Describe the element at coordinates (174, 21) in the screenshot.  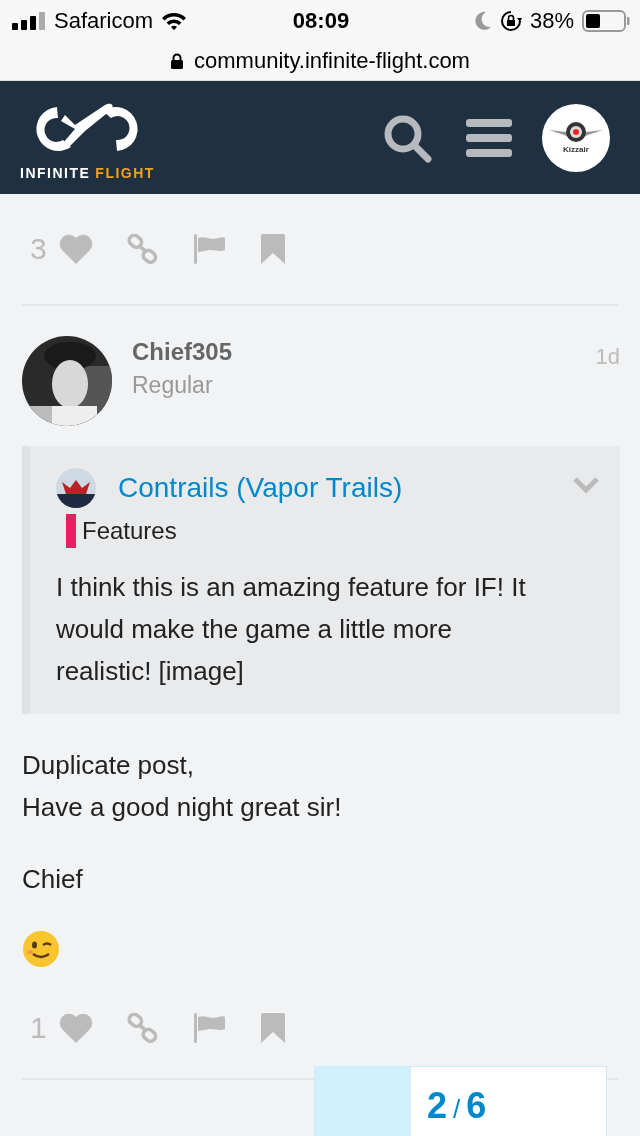
I see `wifi-icon` at that location.